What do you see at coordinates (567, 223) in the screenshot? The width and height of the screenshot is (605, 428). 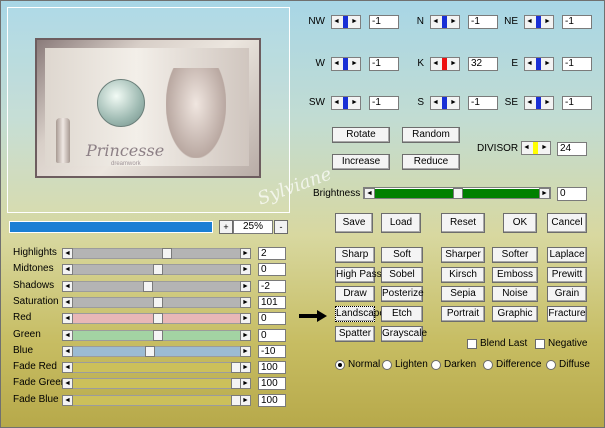 I see `cancel-button: Cancel` at bounding box center [567, 223].